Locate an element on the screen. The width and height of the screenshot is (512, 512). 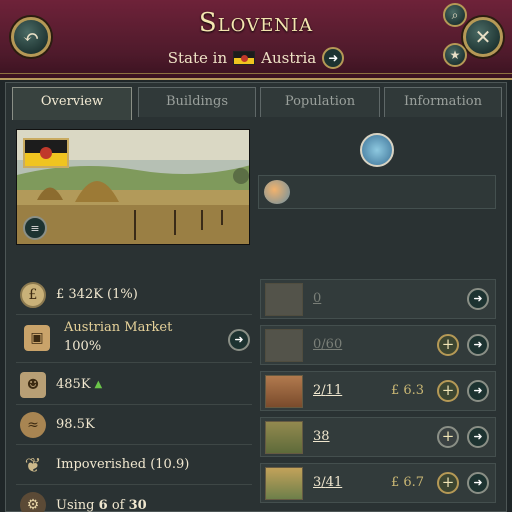
building-count-total: 41 is located at coordinates (334, 482).